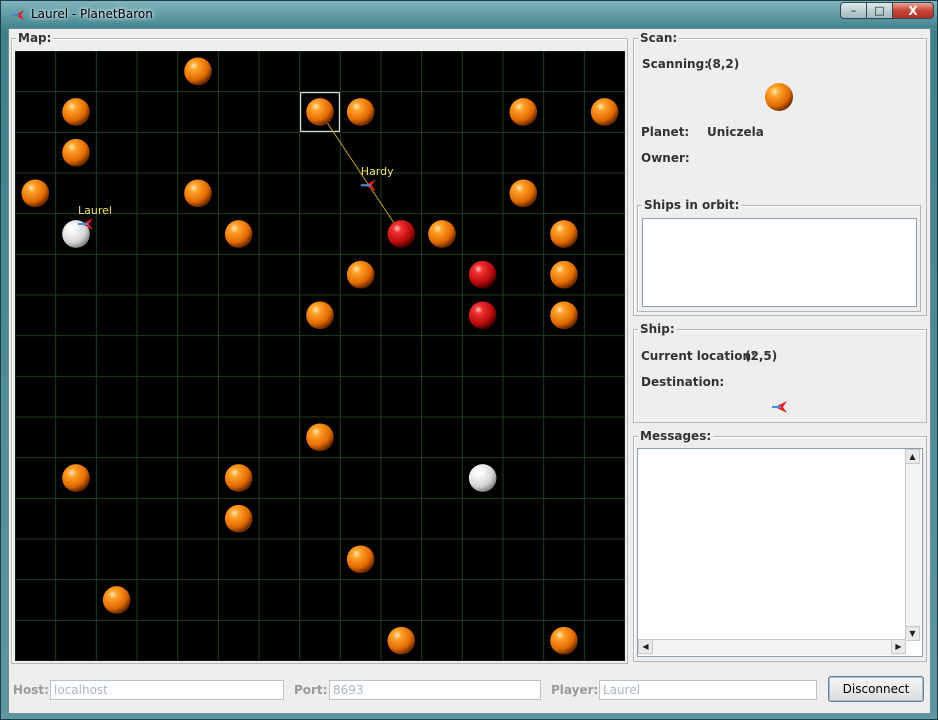 The width and height of the screenshot is (938, 720). What do you see at coordinates (698, 356) in the screenshot?
I see `current-location-label: Current location:` at bounding box center [698, 356].